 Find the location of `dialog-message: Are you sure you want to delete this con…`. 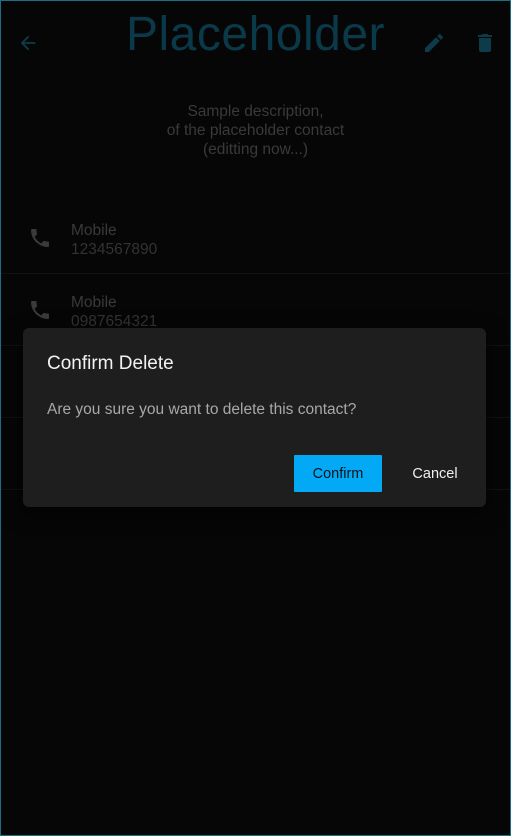

dialog-message: Are you sure you want to delete this con… is located at coordinates (202, 409).